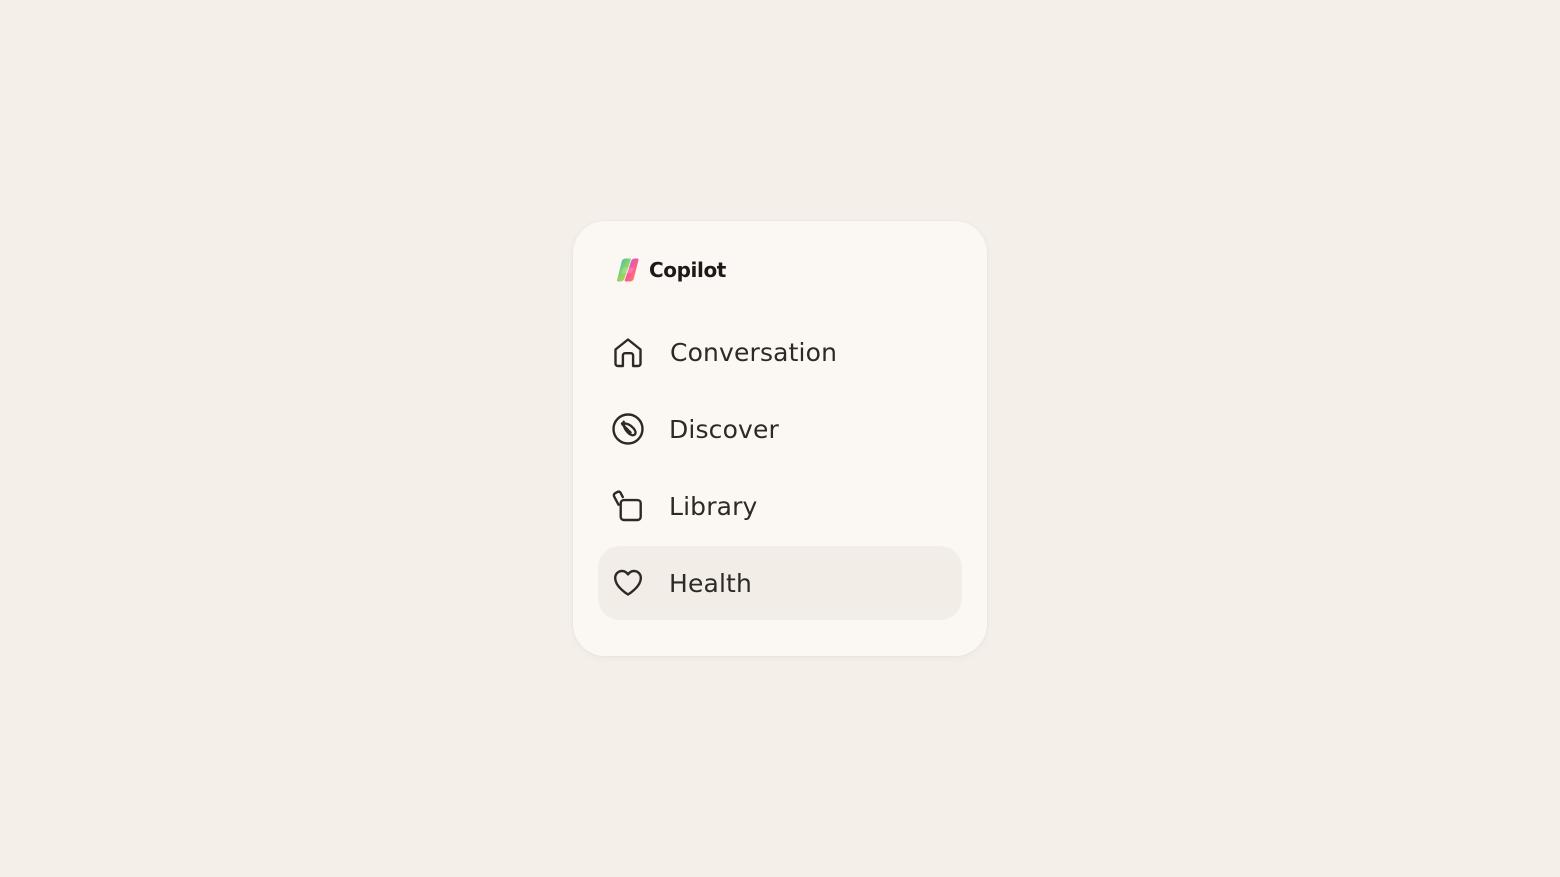 The height and width of the screenshot is (877, 1560). I want to click on heart-icon, so click(628, 583).